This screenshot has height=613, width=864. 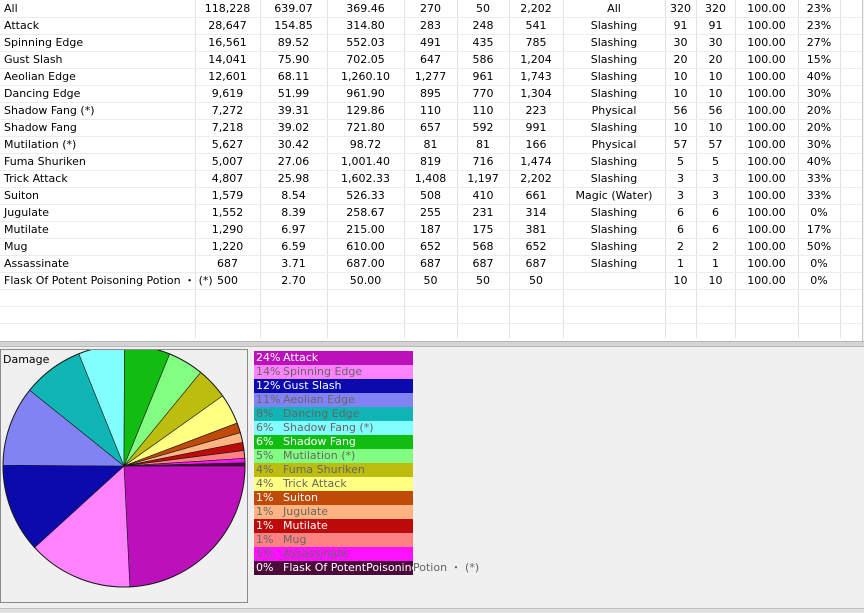 I want to click on cell-count: 56, so click(x=715, y=110).